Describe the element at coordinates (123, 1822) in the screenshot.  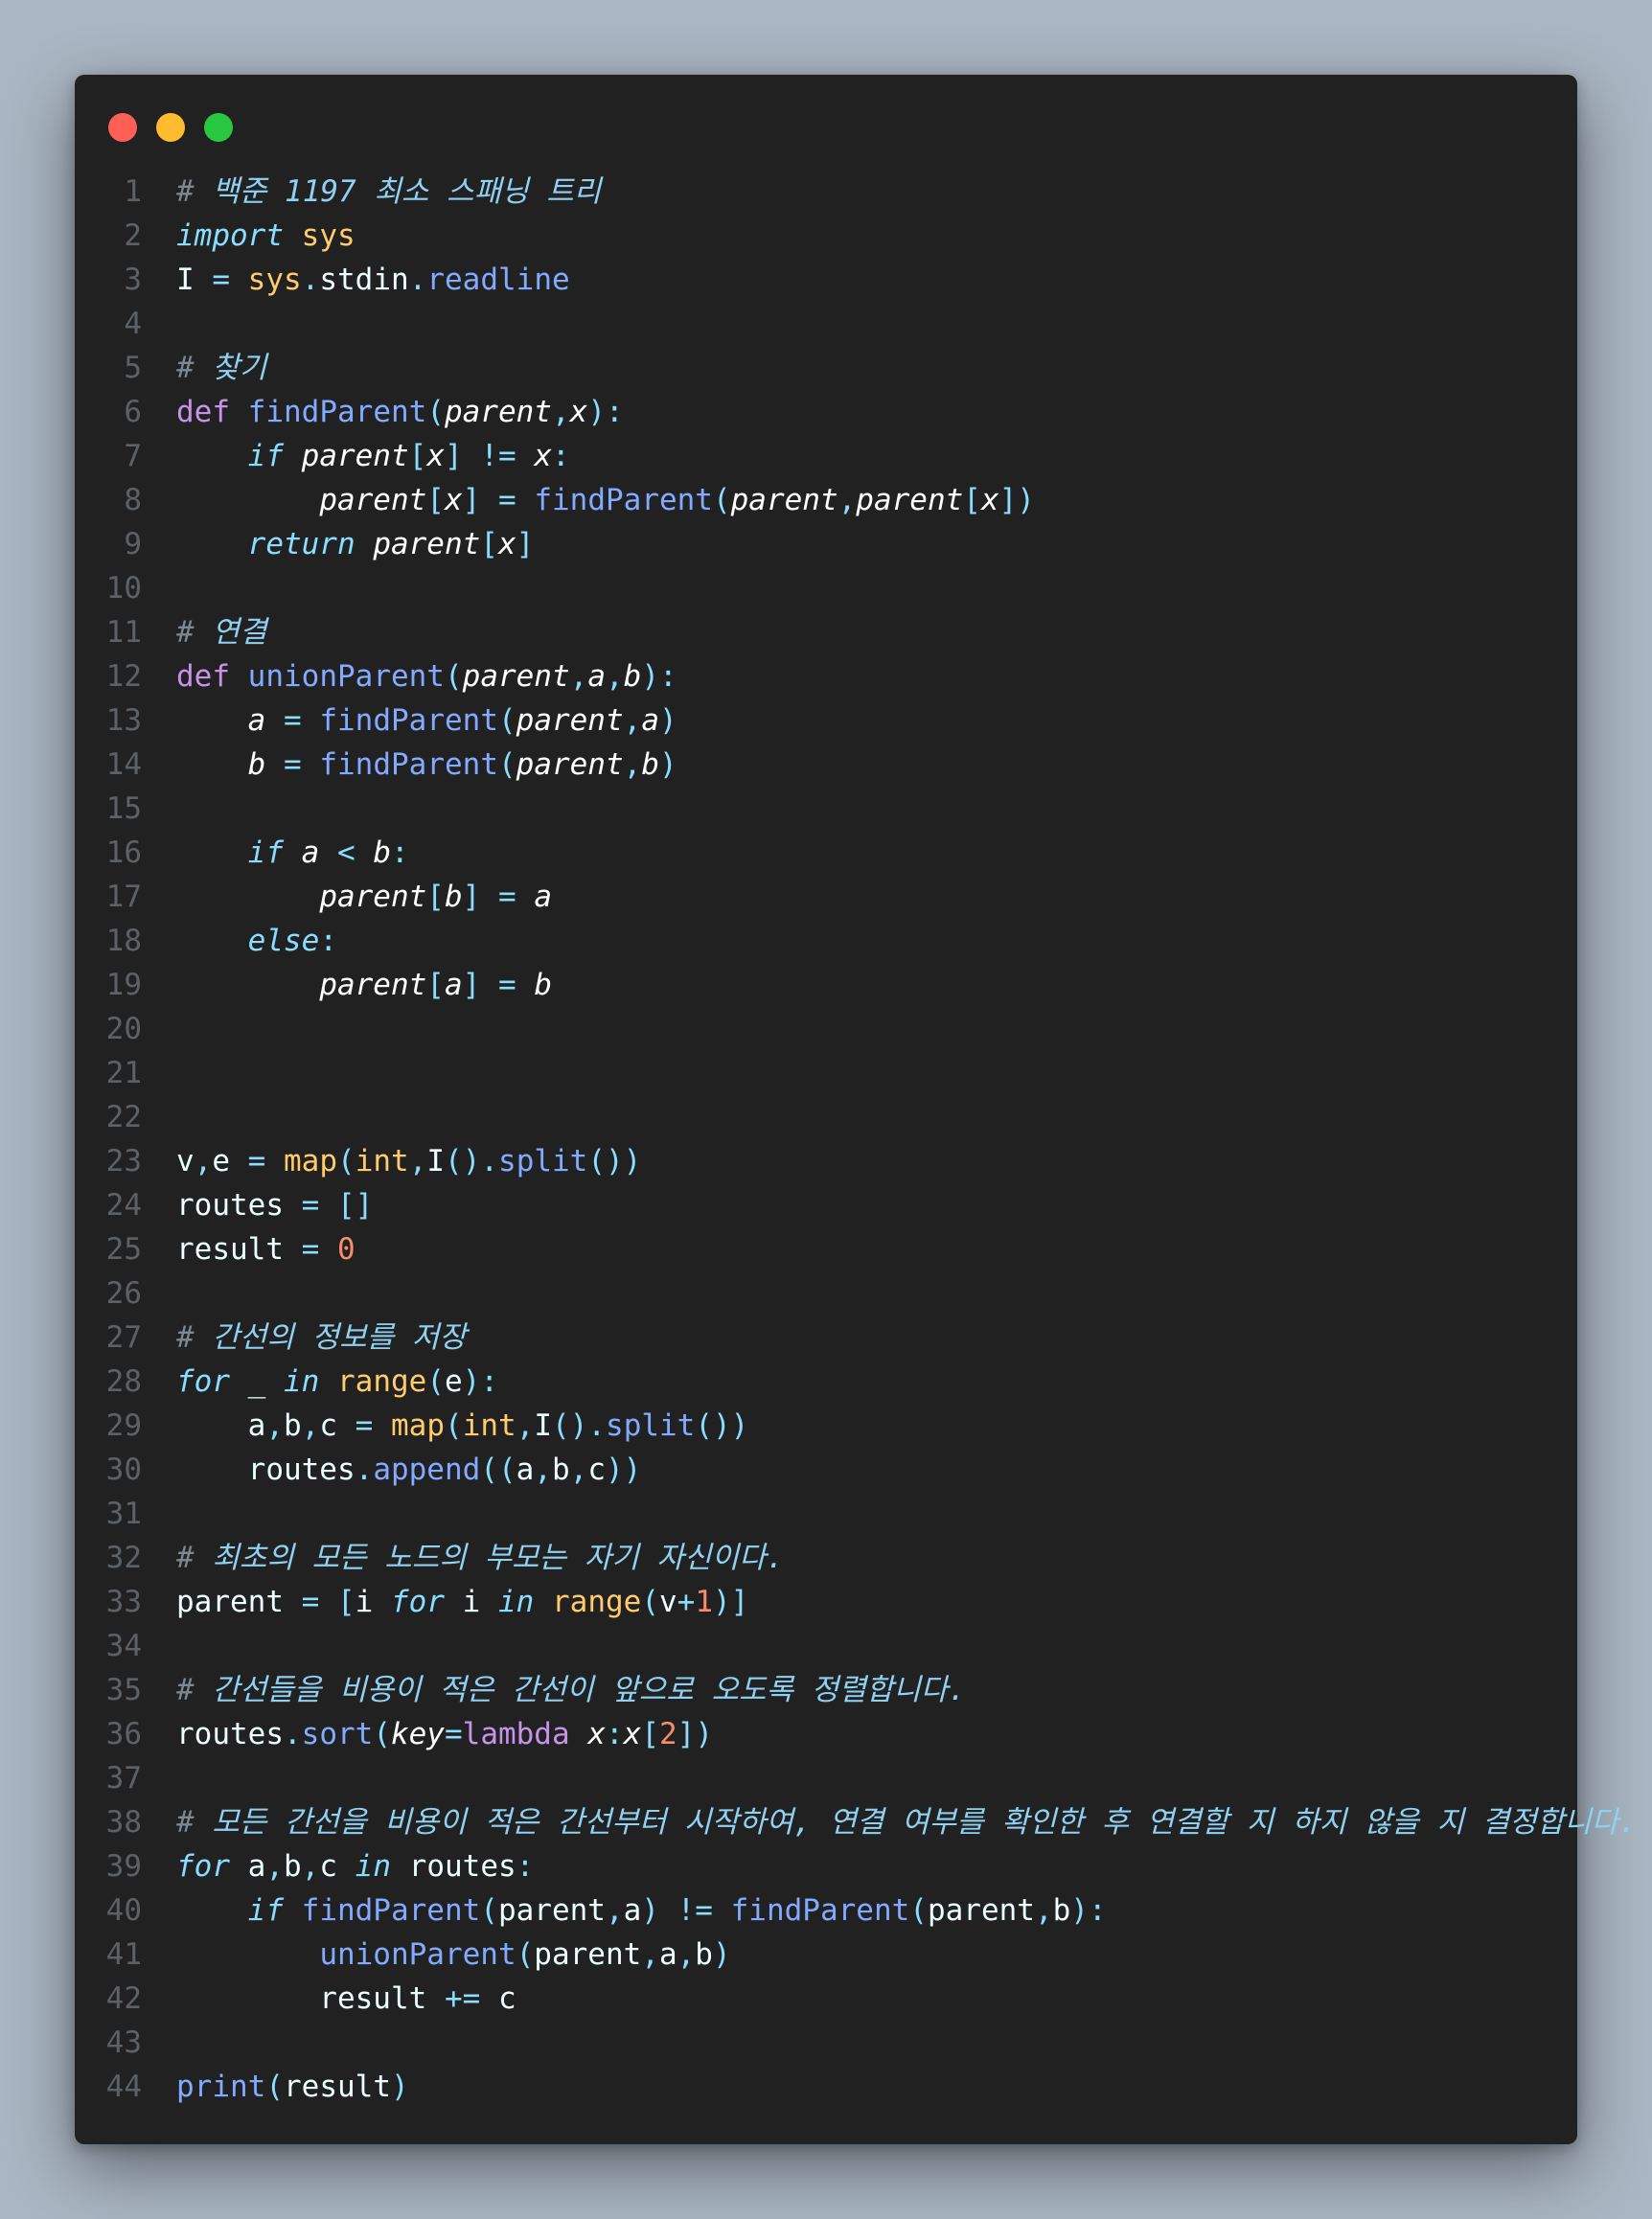
I see `line-number: 38` at that location.